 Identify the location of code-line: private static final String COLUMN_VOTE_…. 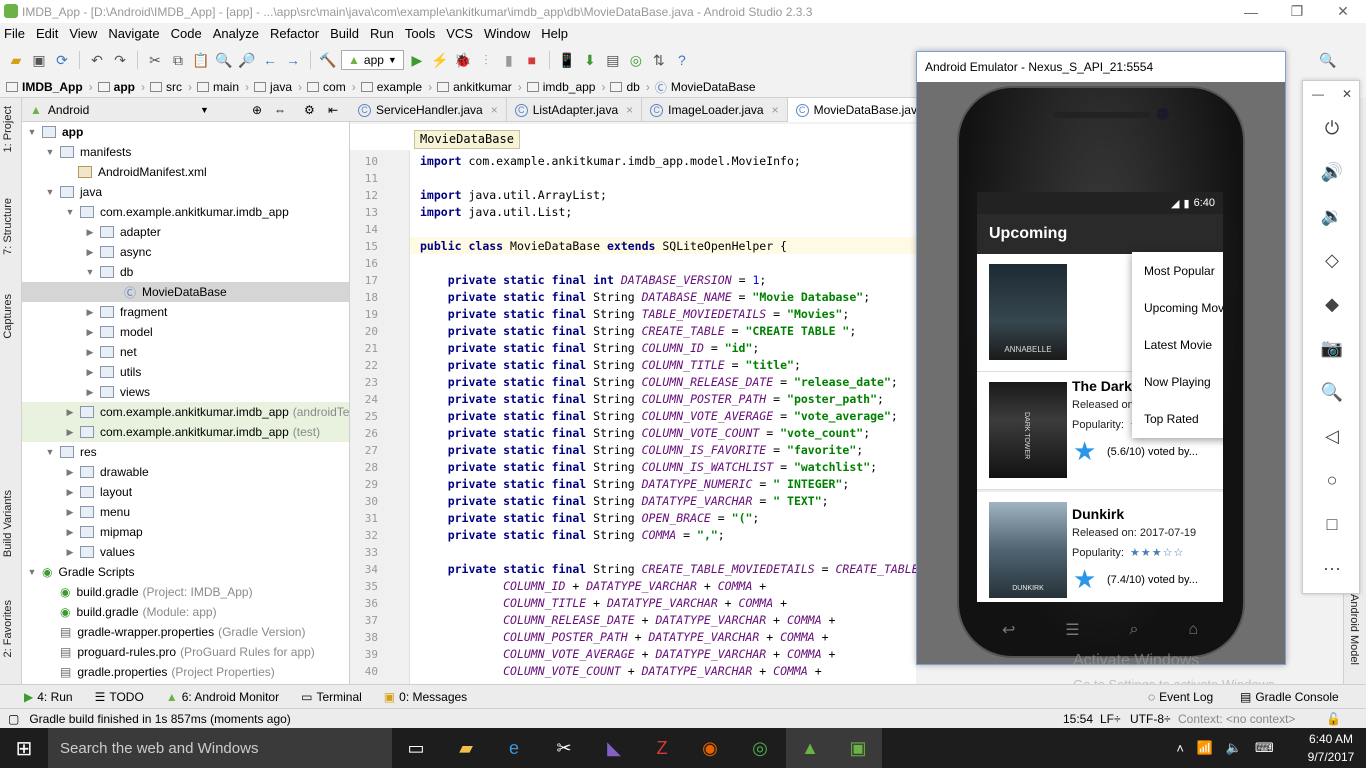
(659, 416).